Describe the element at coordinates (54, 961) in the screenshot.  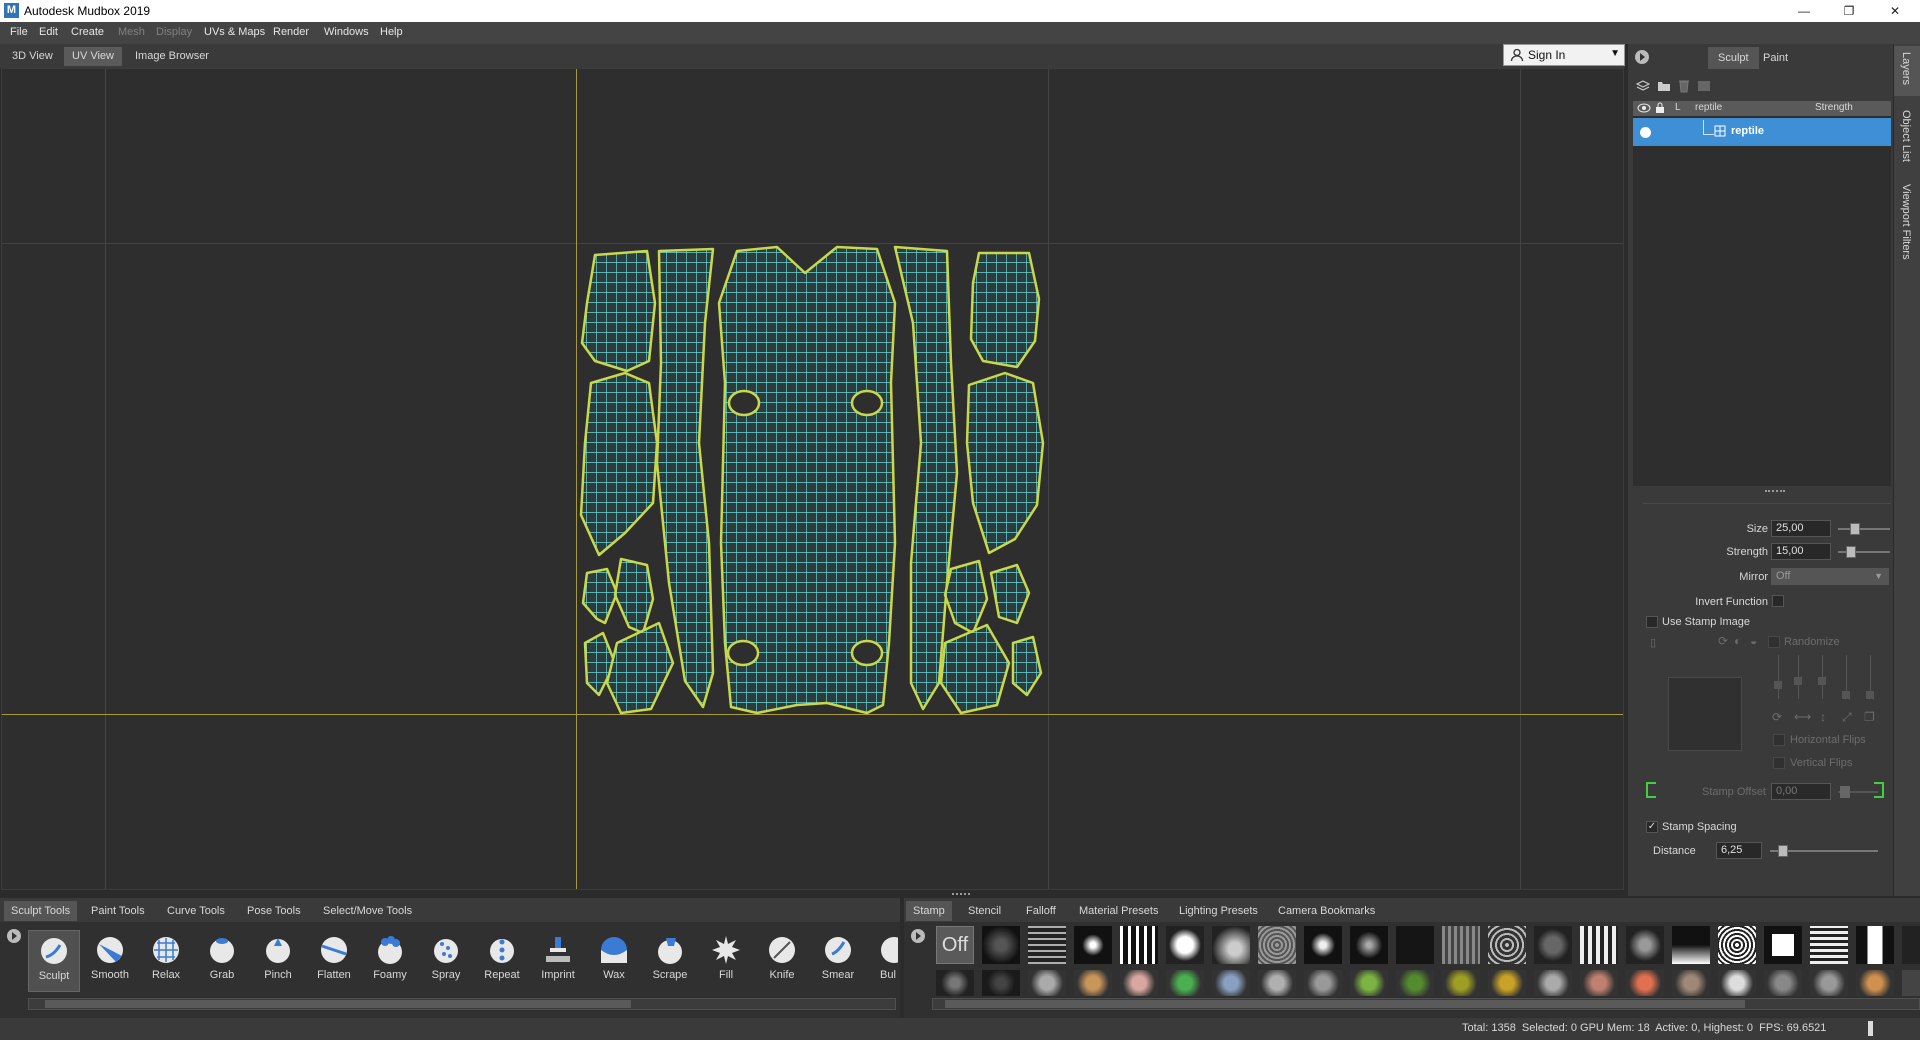
I see `tool-sculpt: Sculpt` at that location.